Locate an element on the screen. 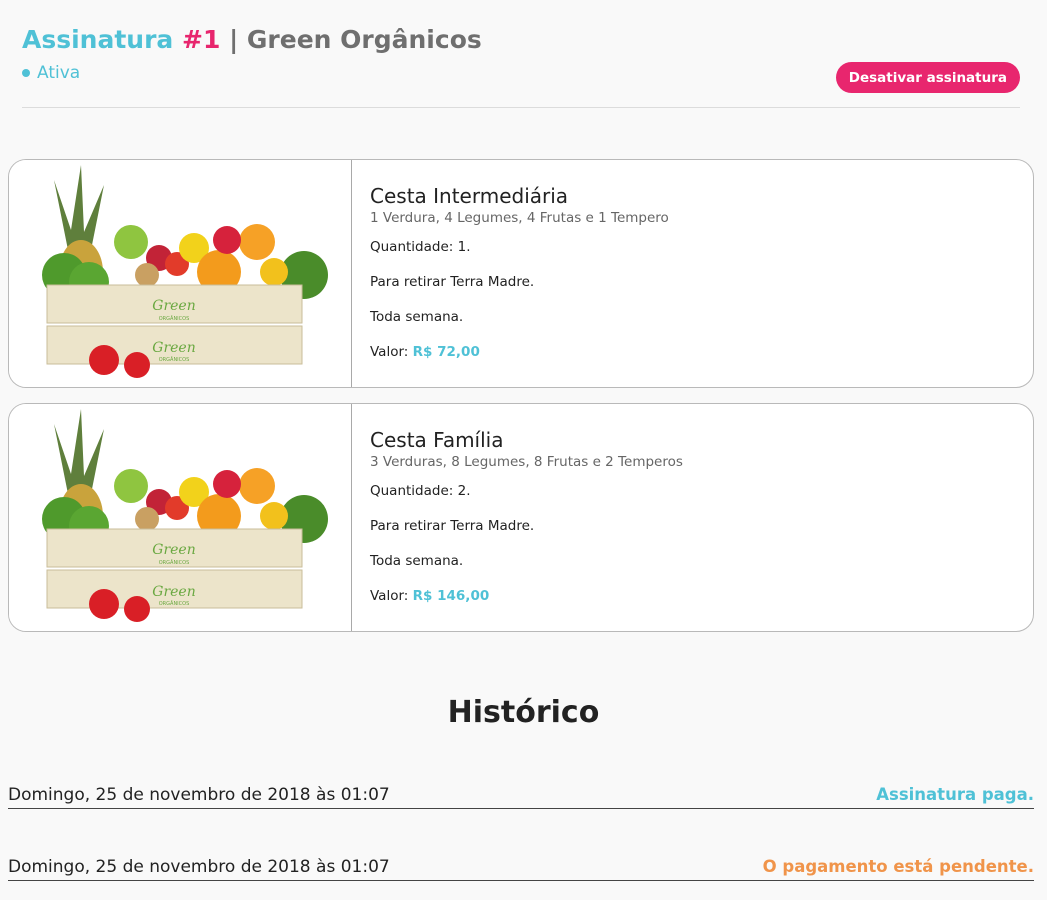 The height and width of the screenshot is (900, 1047). deactivate-subscription-button: Desativar assinatura is located at coordinates (927, 77).